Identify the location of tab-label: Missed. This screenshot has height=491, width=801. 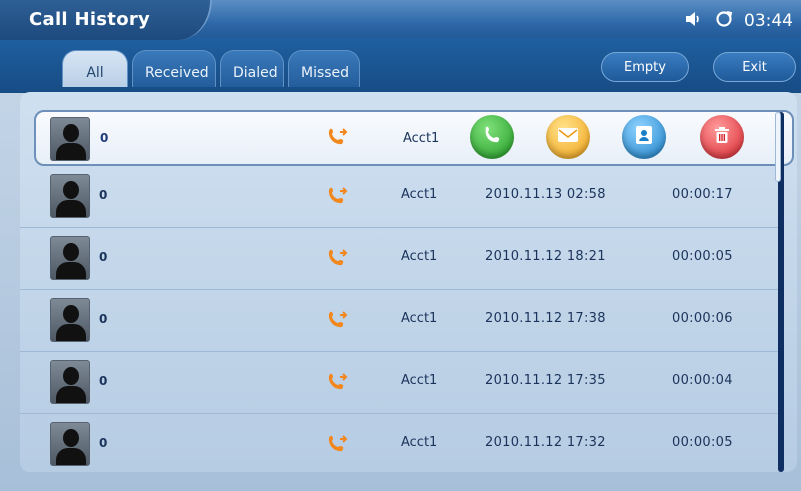
(325, 73).